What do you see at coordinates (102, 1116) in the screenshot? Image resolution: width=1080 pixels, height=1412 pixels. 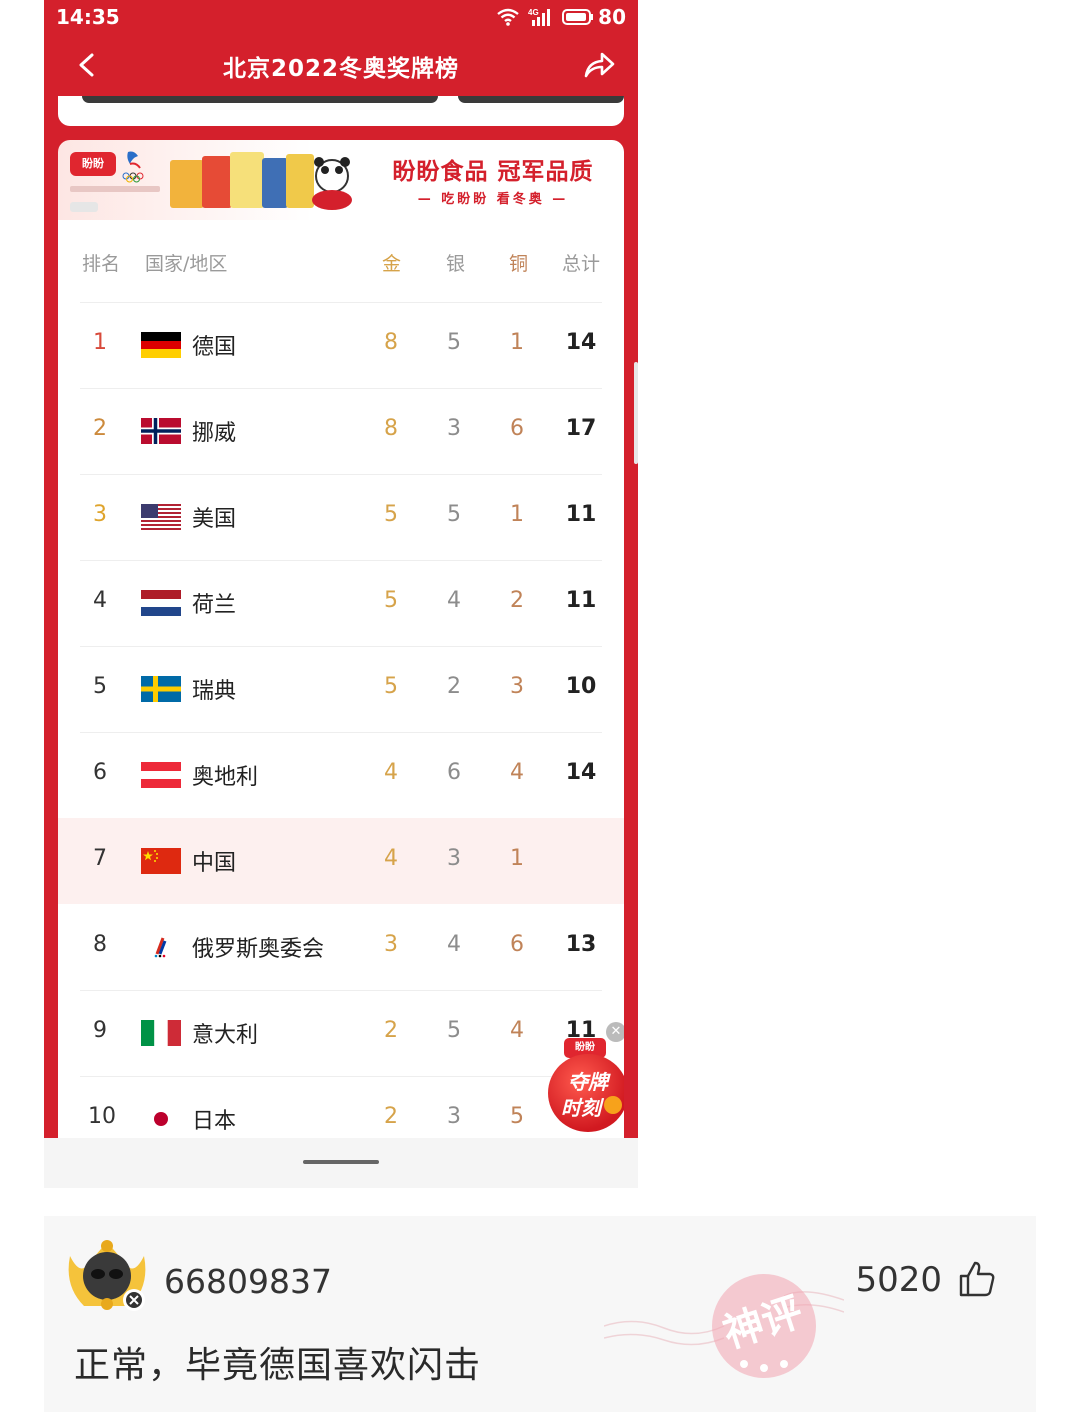 I see `rank-cell: 10` at bounding box center [102, 1116].